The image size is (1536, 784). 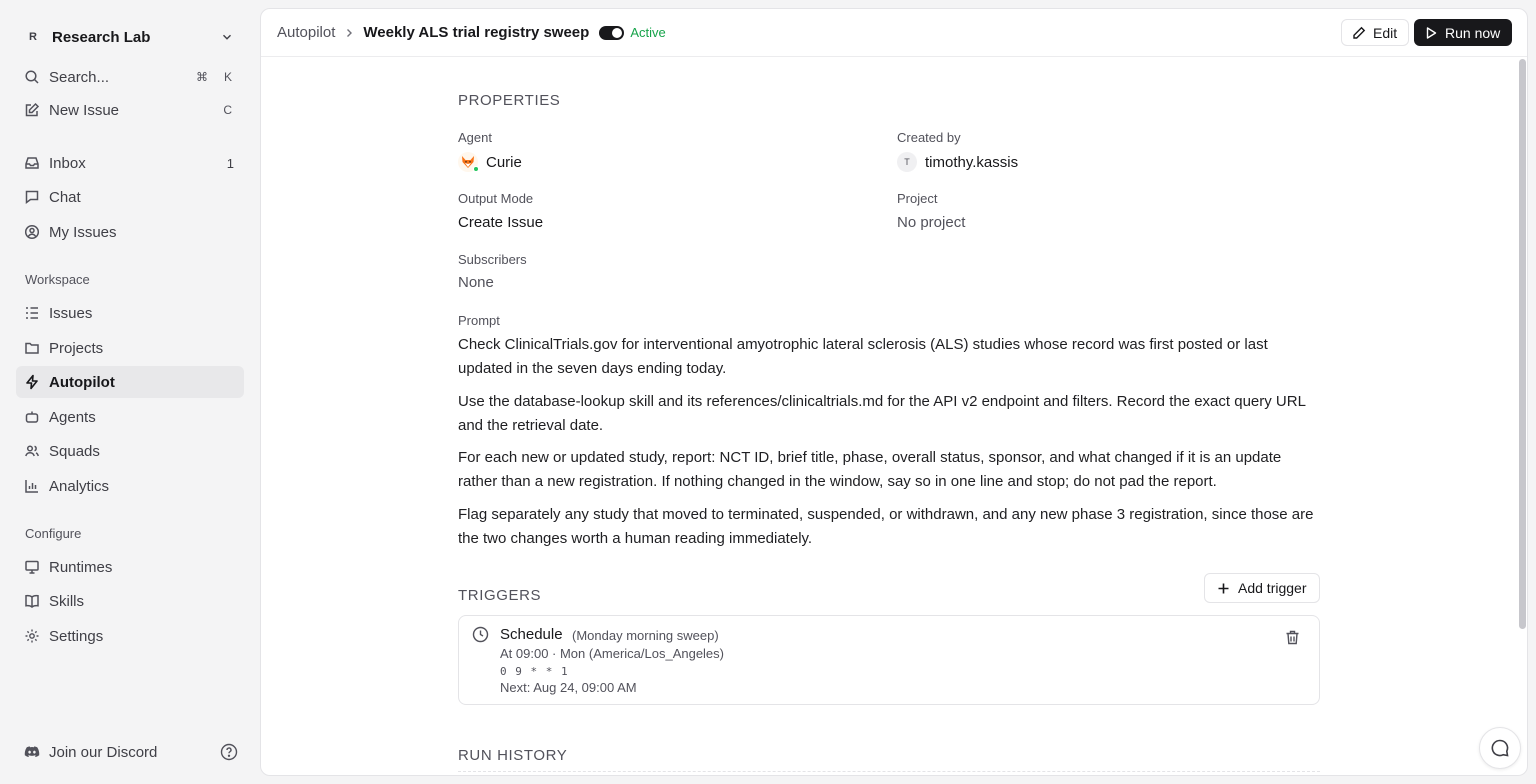 I want to click on project-label: Project, so click(x=917, y=198).